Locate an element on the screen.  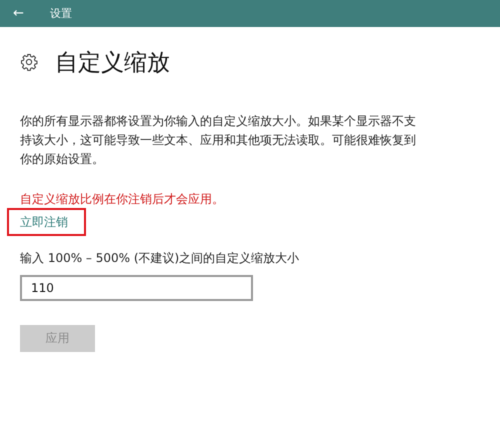
sign-out-link: 立即注销 is located at coordinates (44, 222).